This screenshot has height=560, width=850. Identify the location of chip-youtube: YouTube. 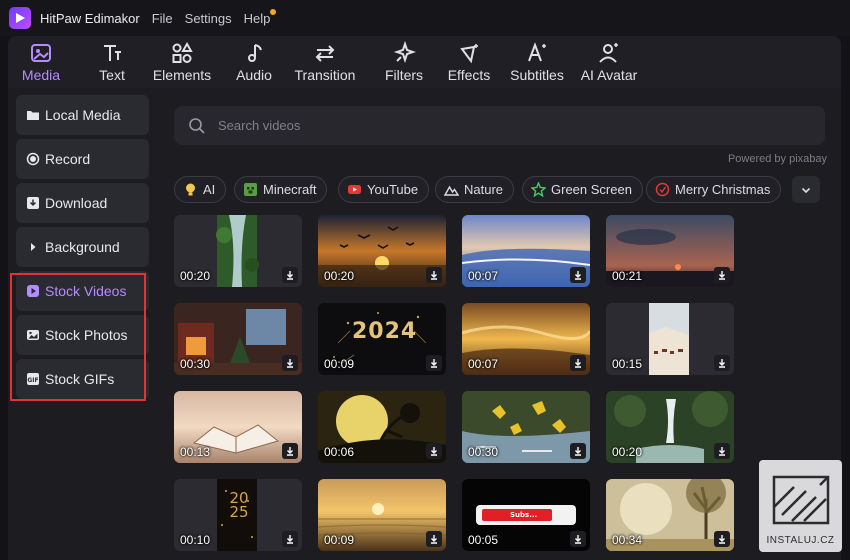
(384, 189).